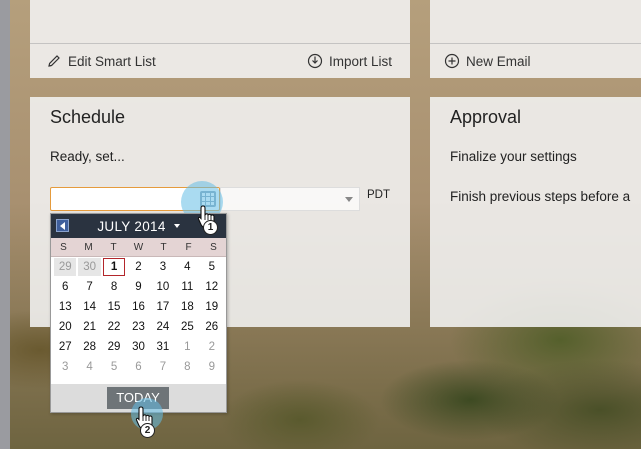 The width and height of the screenshot is (641, 449). Describe the element at coordinates (212, 307) in the screenshot. I see `calendar-day: 19` at that location.